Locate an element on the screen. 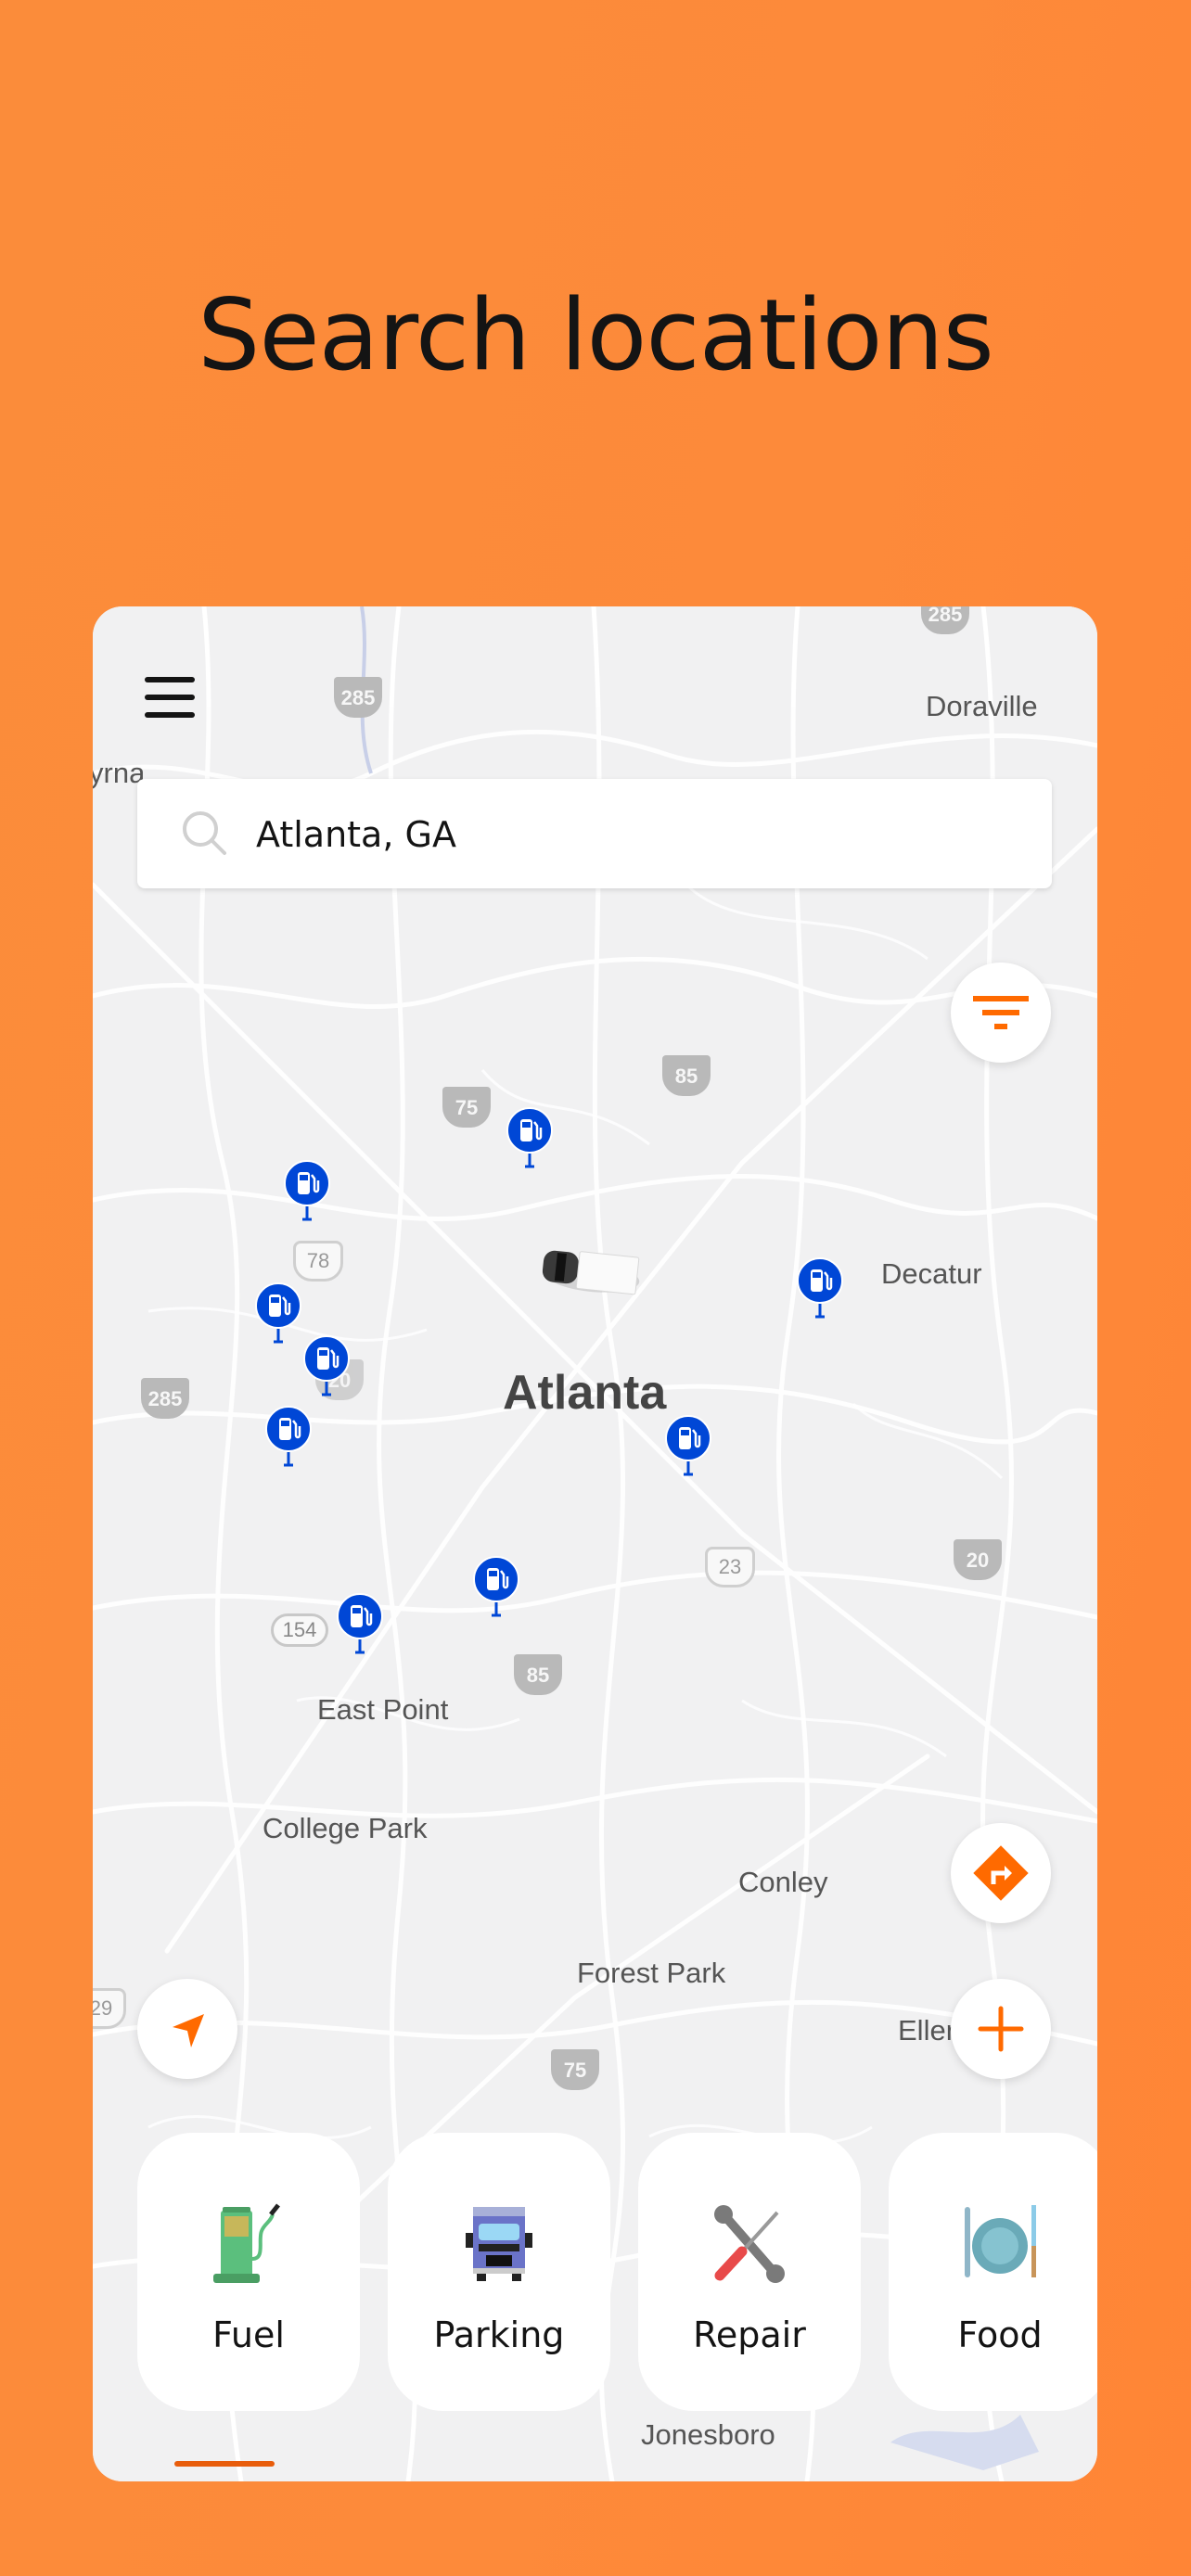 This screenshot has height=2576, width=1191. fuel-pump-icon is located at coordinates (247, 2243).